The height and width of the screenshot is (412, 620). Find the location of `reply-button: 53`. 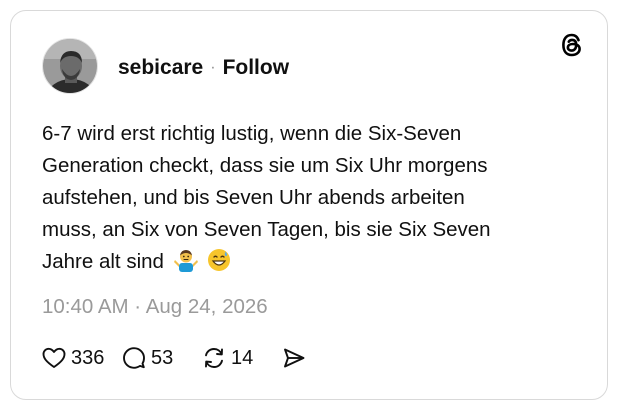

reply-button: 53 is located at coordinates (162, 358).